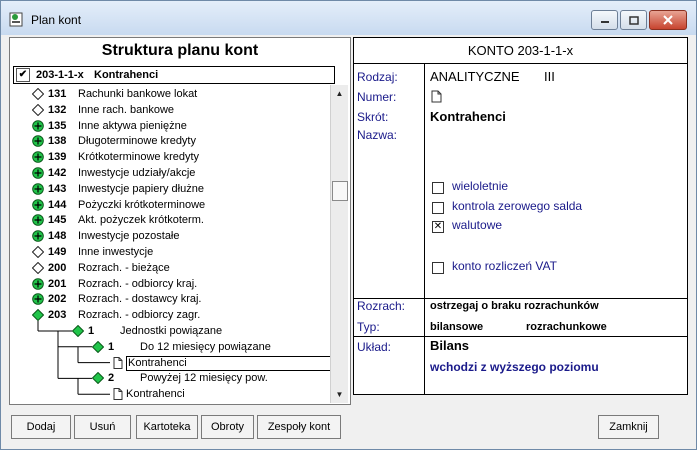 Image resolution: width=697 pixels, height=450 pixels. Describe the element at coordinates (520, 51) in the screenshot. I see `account-details-title: KONTO 203-1-1-x` at that location.